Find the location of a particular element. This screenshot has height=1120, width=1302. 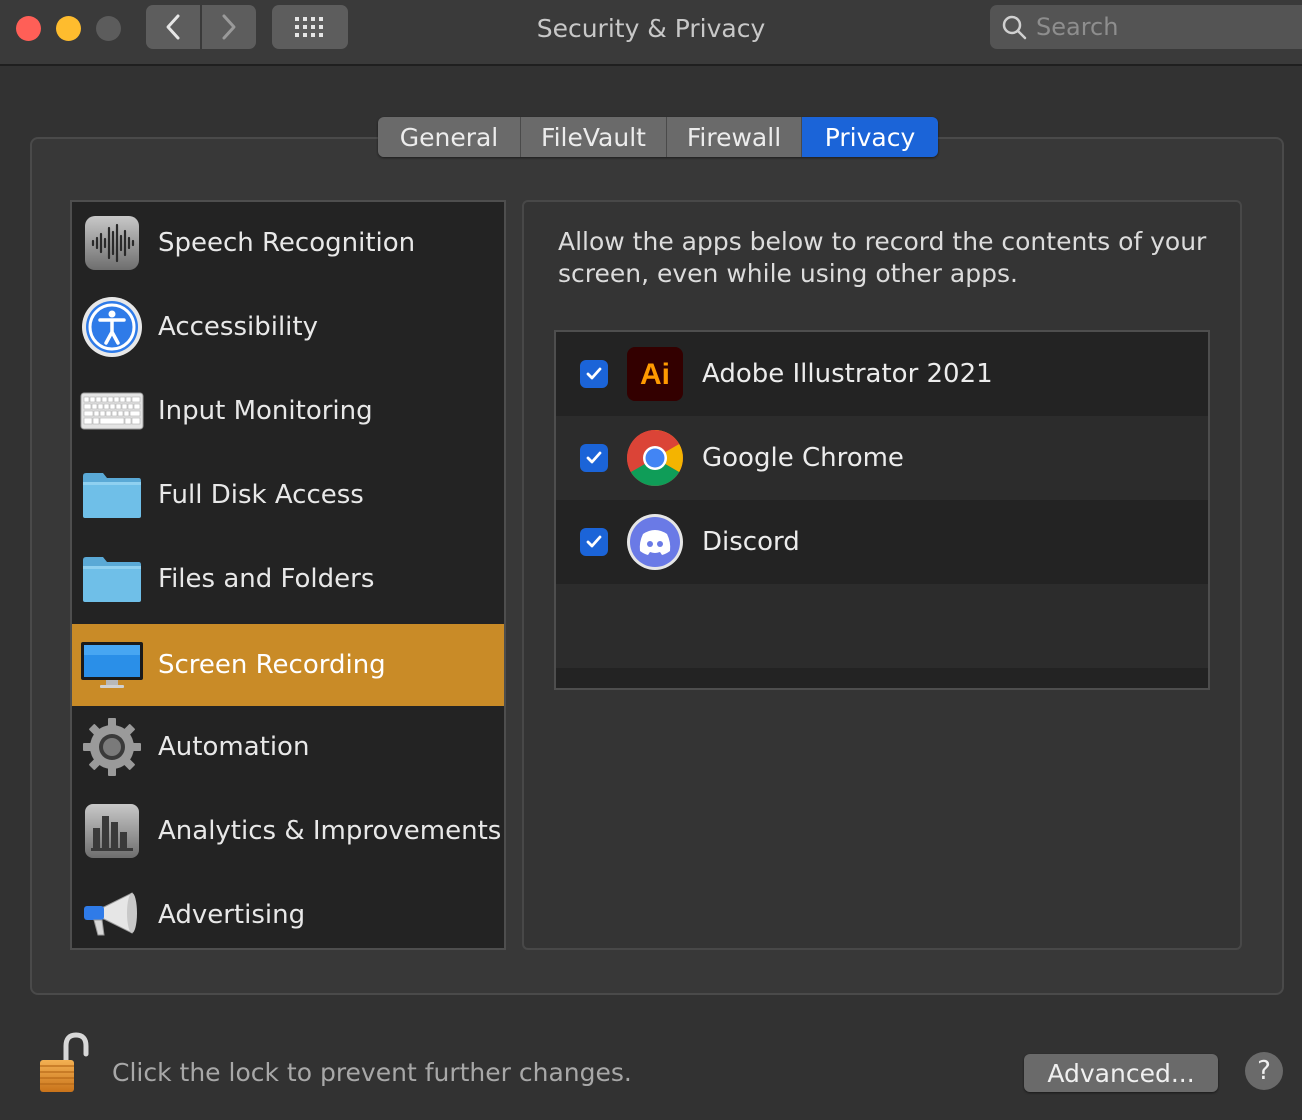

sidebar-item-label: Accessibility is located at coordinates (238, 327).